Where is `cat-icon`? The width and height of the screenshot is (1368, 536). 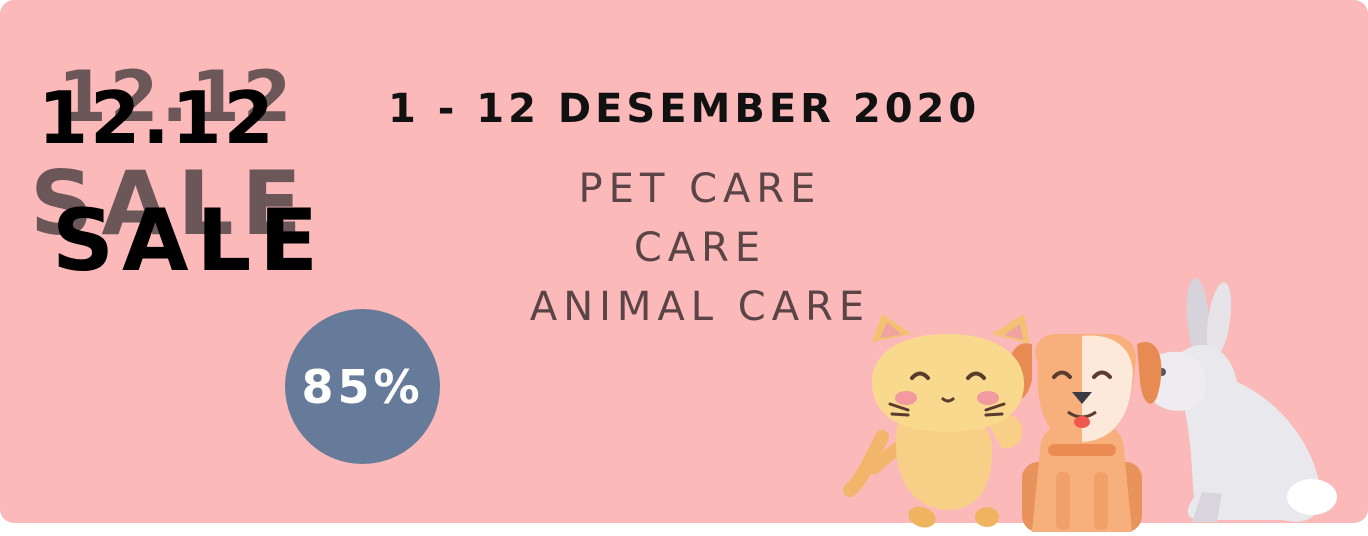
cat-icon is located at coordinates (936, 421).